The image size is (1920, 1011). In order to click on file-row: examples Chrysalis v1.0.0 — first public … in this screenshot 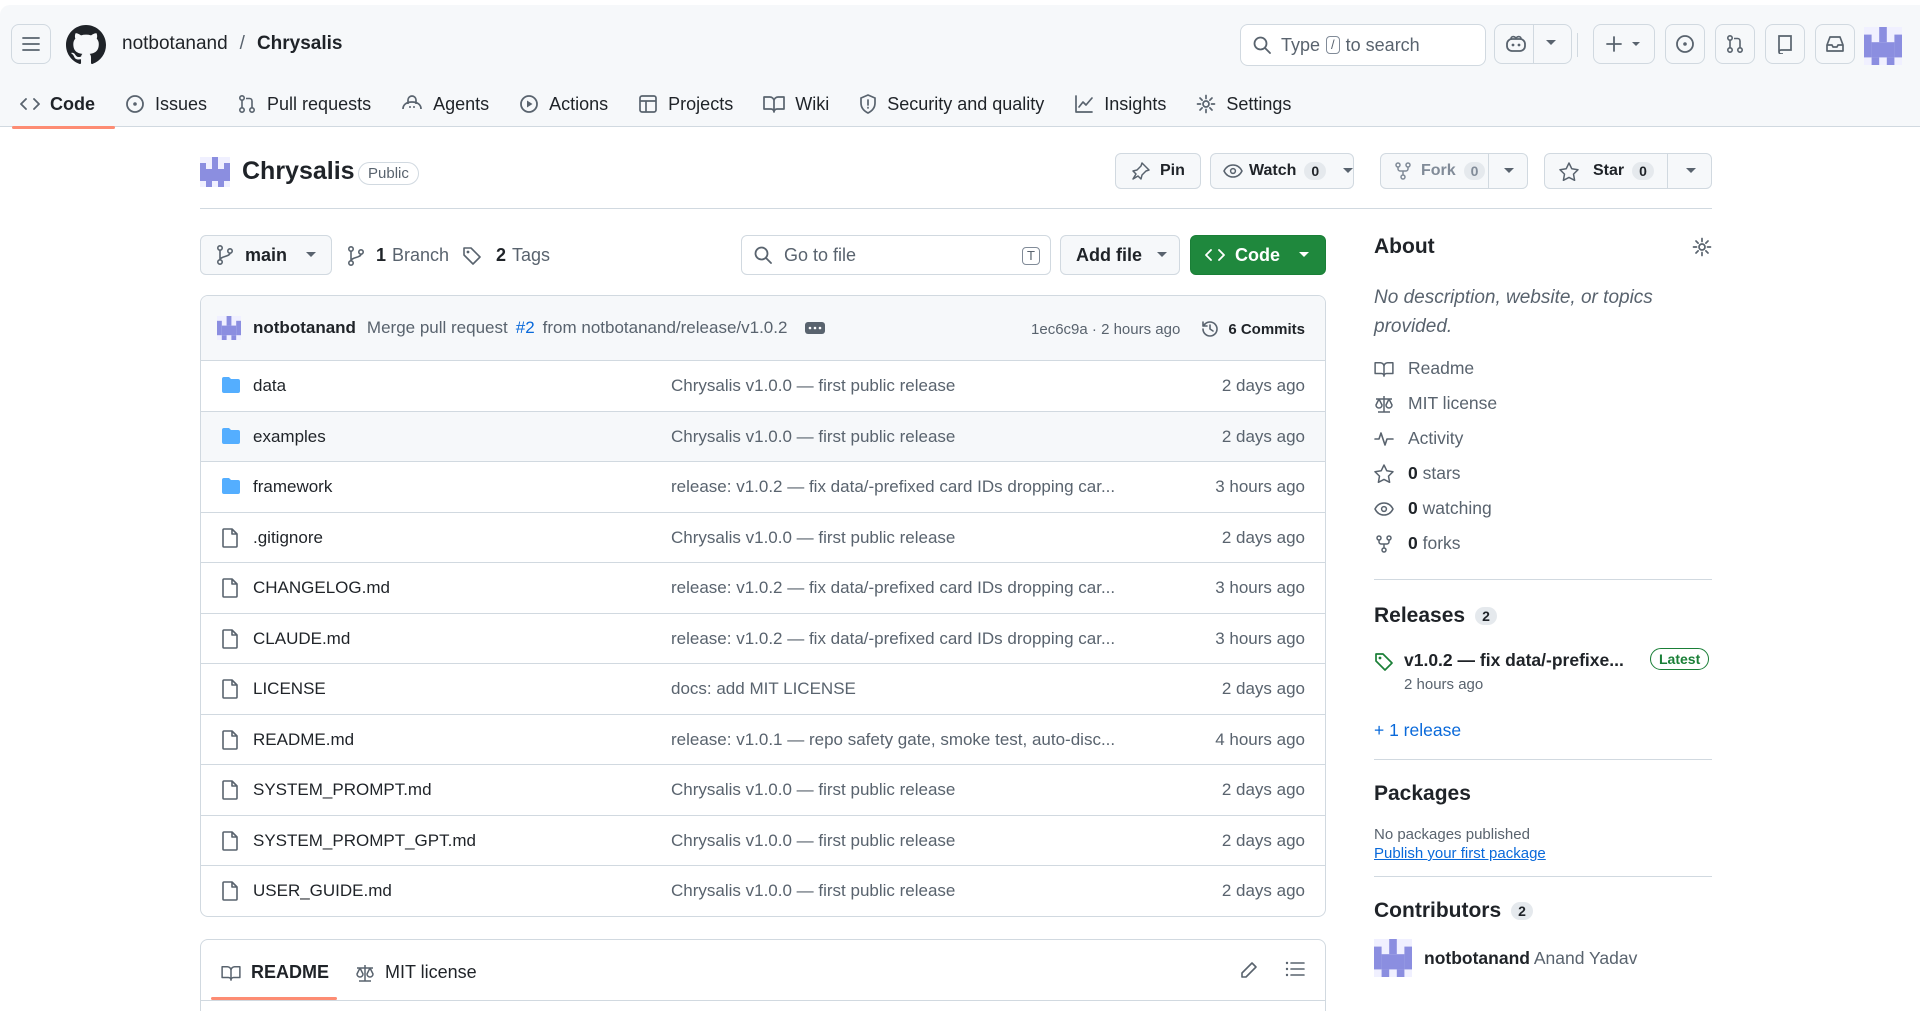, I will do `click(763, 436)`.